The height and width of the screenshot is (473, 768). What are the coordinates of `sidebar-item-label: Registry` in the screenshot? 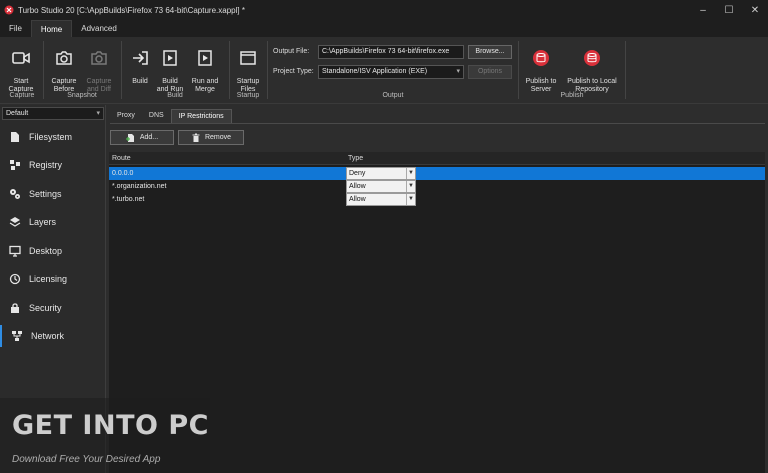 It's located at (46, 165).